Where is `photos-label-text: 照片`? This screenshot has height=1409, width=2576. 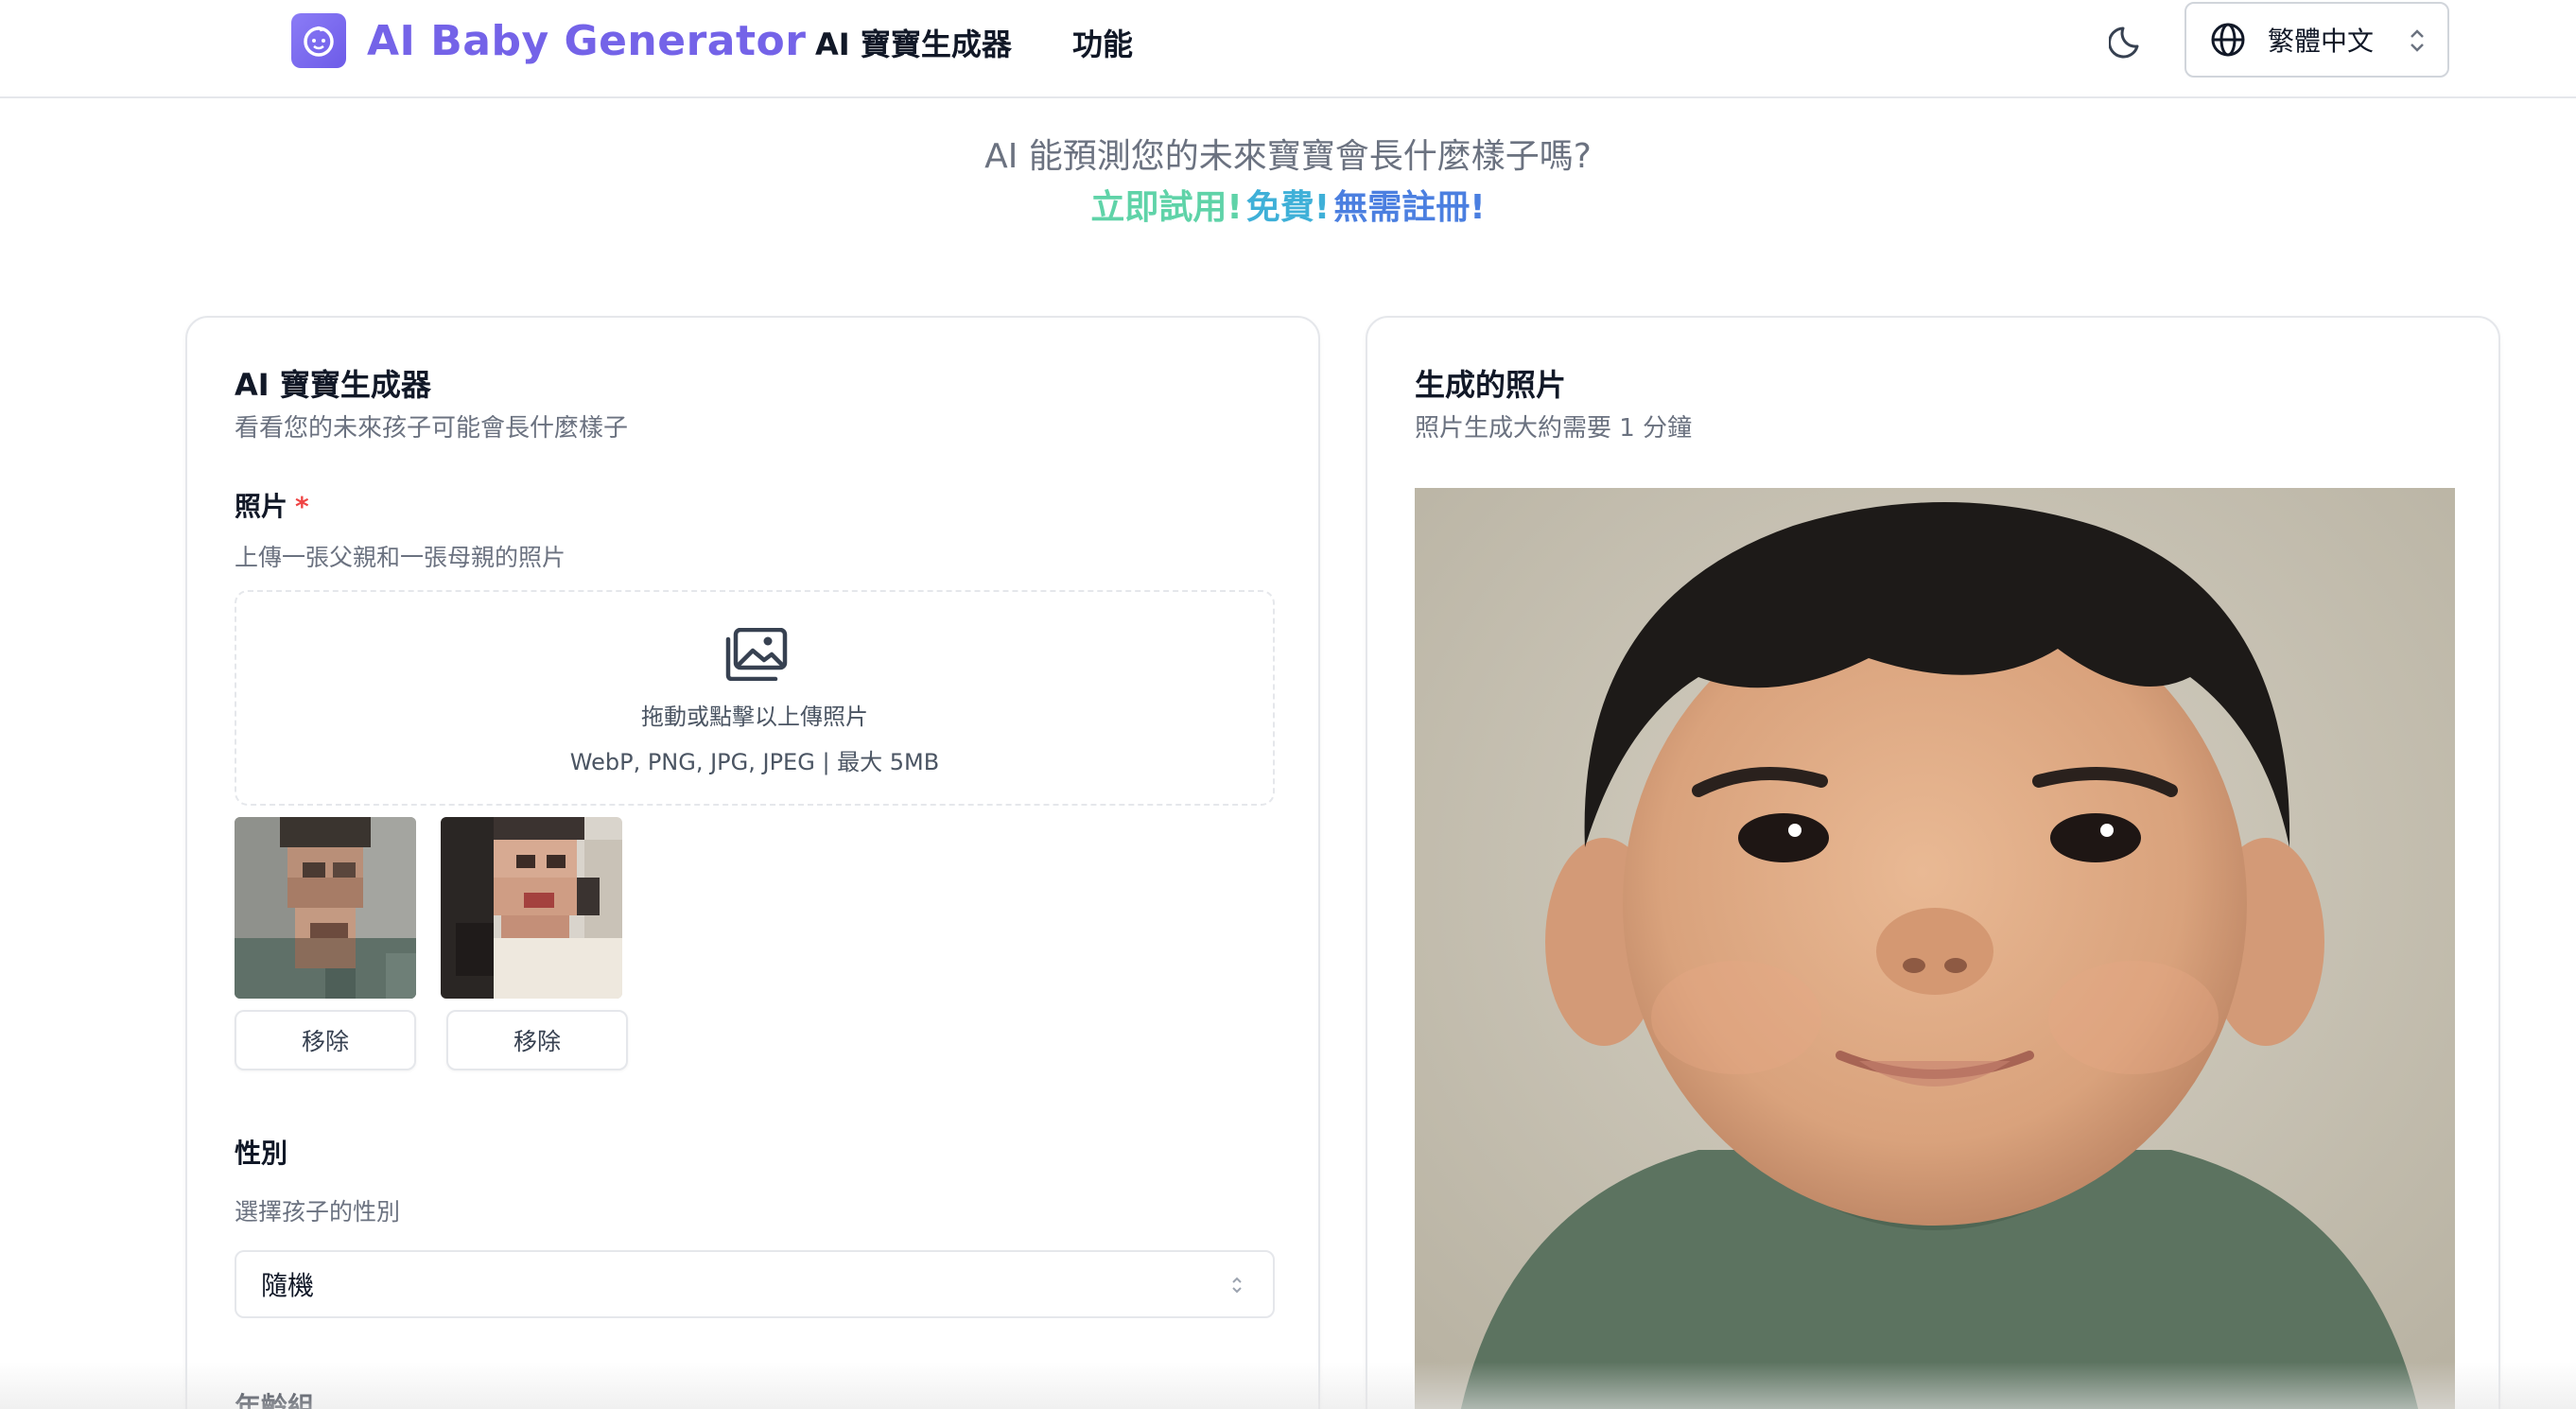
photos-label-text: 照片 is located at coordinates (261, 507).